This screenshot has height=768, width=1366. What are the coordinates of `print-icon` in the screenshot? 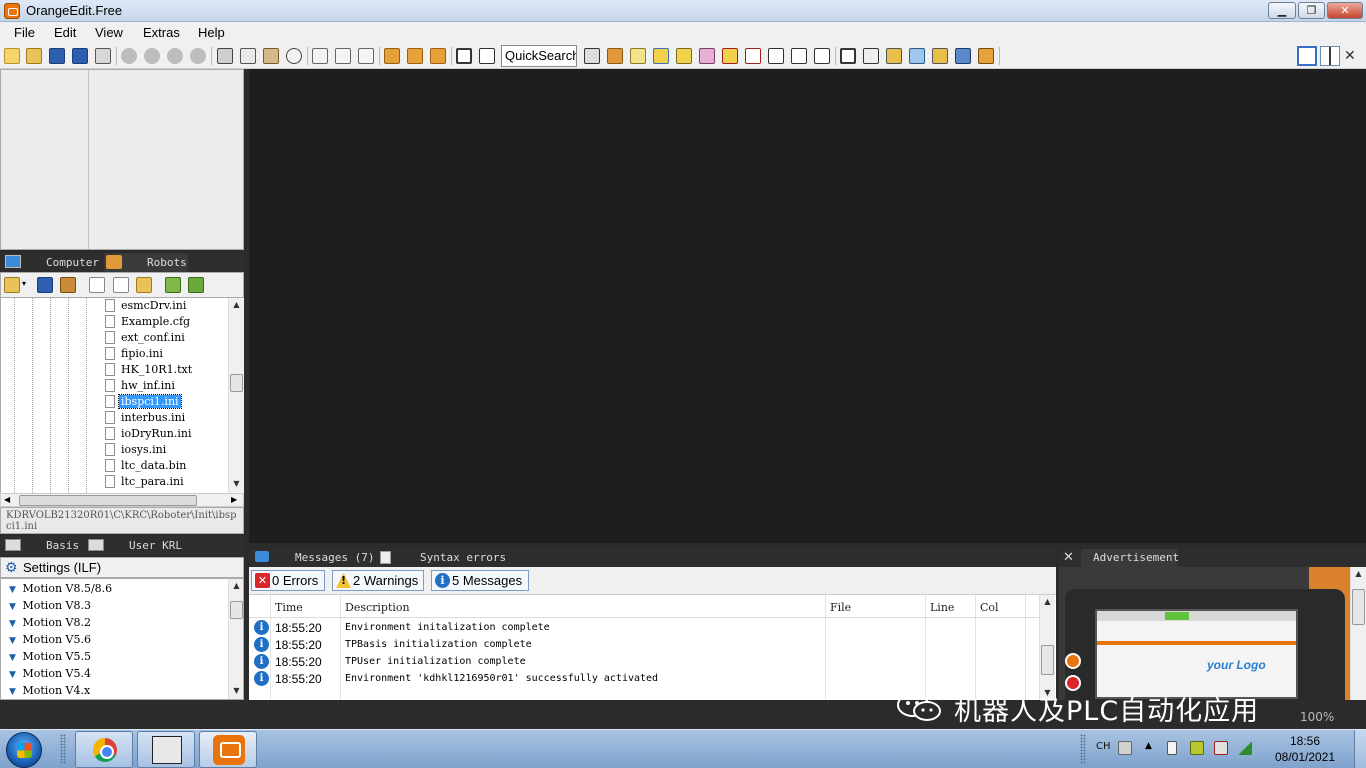 It's located at (103, 56).